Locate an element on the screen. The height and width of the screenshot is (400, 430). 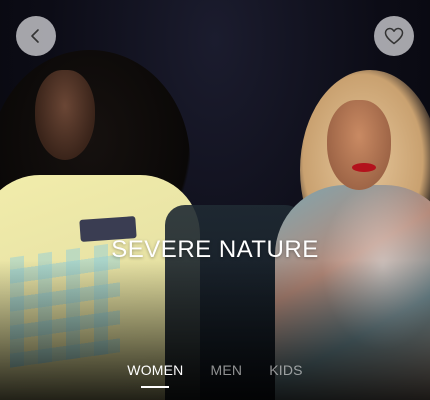
chevron-left-icon is located at coordinates (35, 36).